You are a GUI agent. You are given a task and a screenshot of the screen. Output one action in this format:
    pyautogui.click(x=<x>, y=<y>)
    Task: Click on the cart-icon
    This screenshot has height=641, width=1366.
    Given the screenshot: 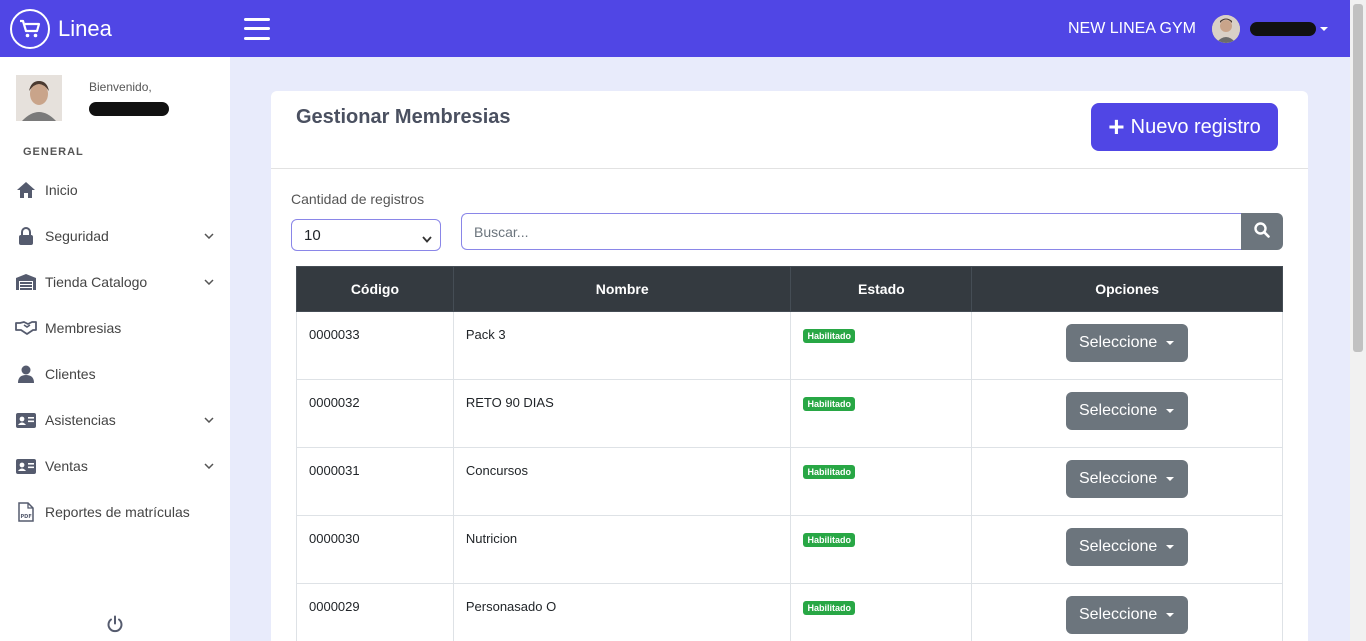 What is the action you would take?
    pyautogui.click(x=30, y=28)
    